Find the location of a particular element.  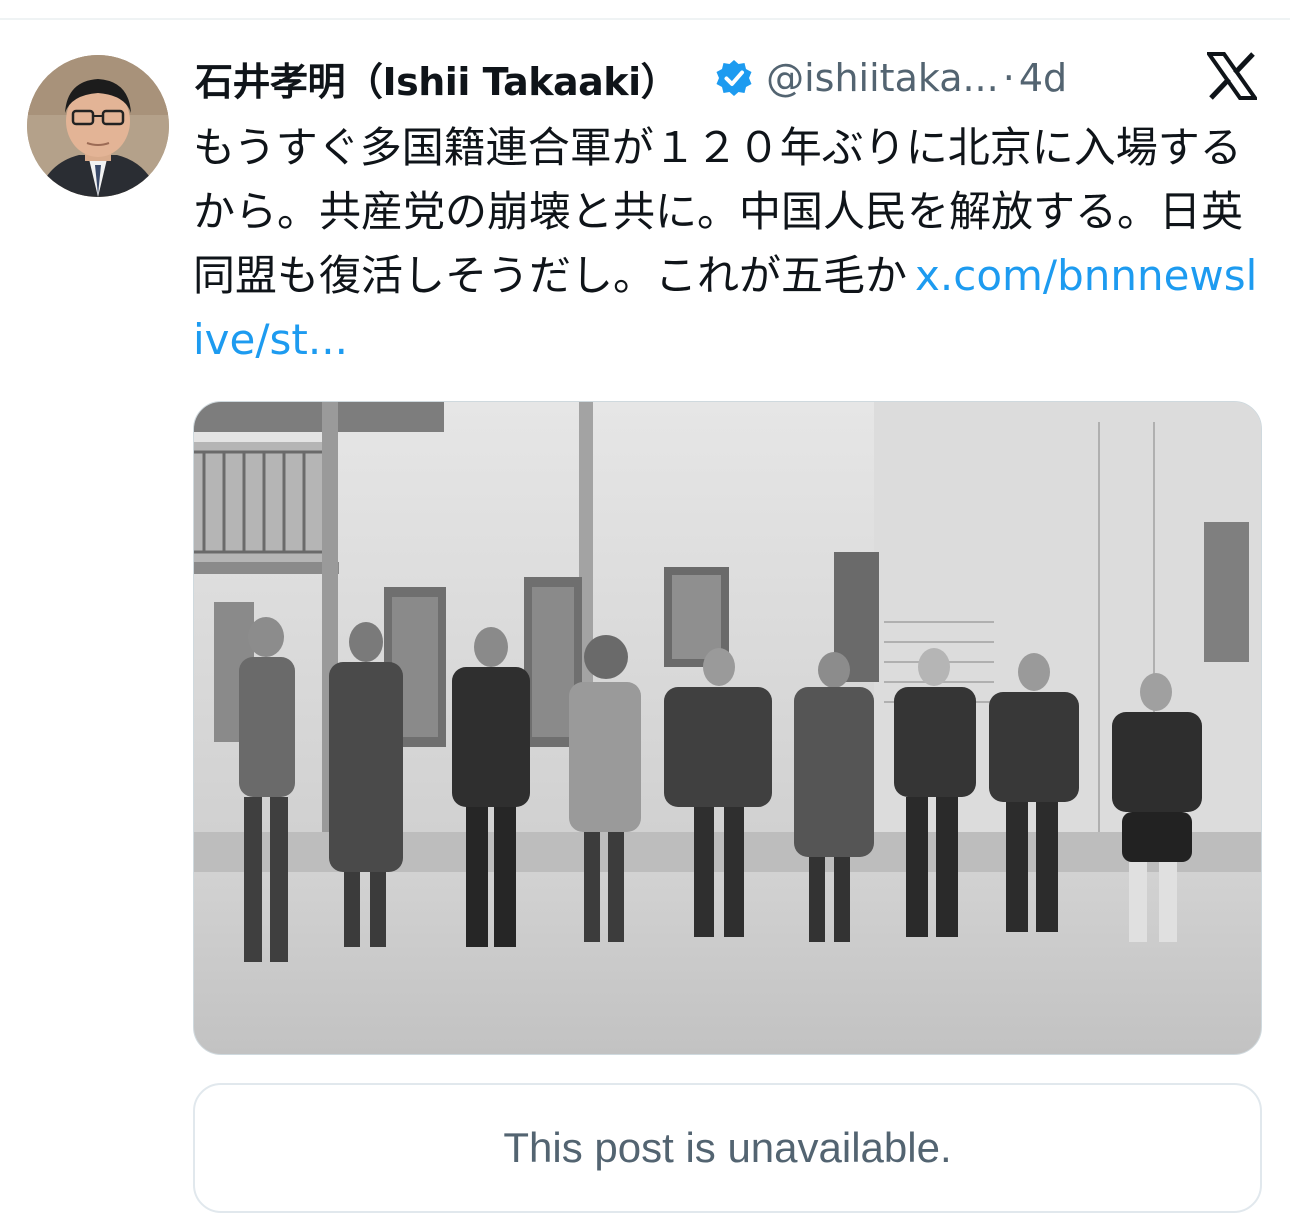

verified-badge-icon is located at coordinates (734, 78).